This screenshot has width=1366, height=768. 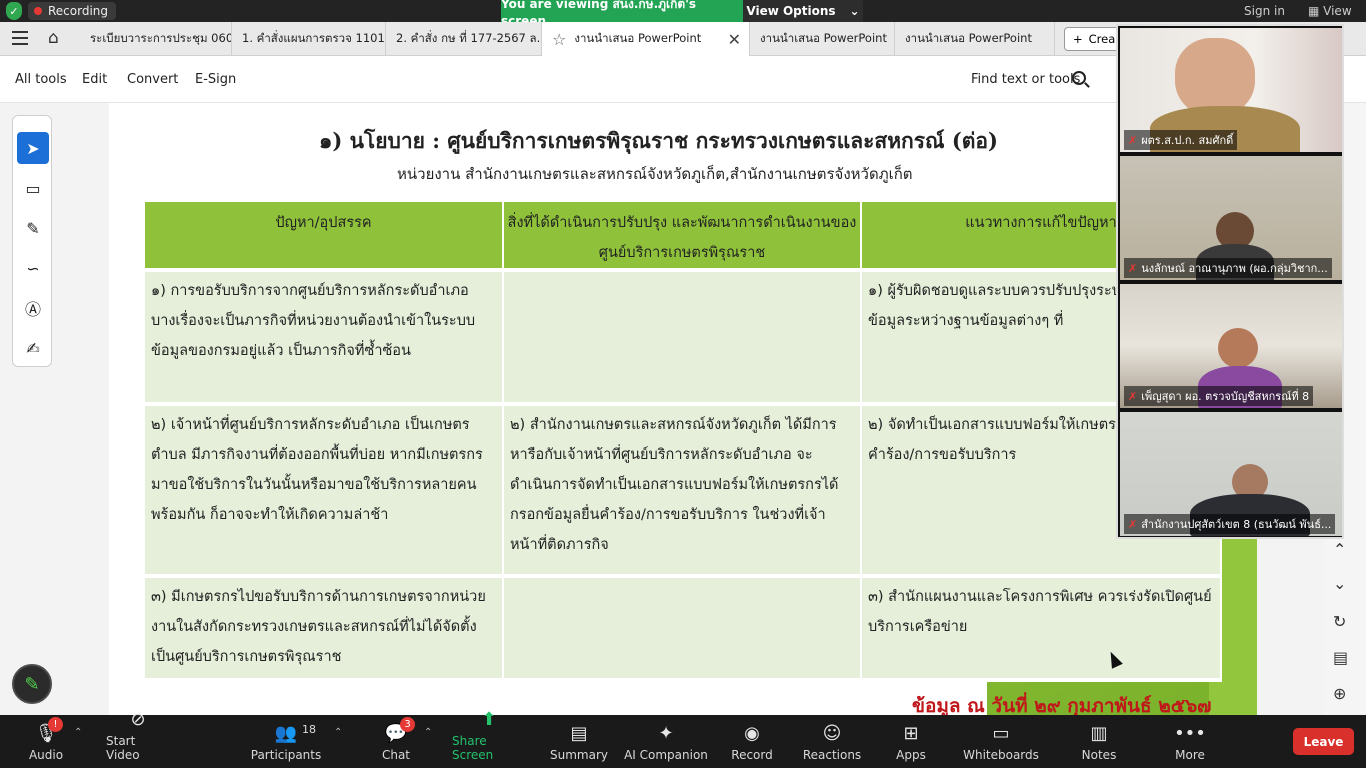 I want to click on recording-indicator: ✓ Recording, so click(x=61, y=11).